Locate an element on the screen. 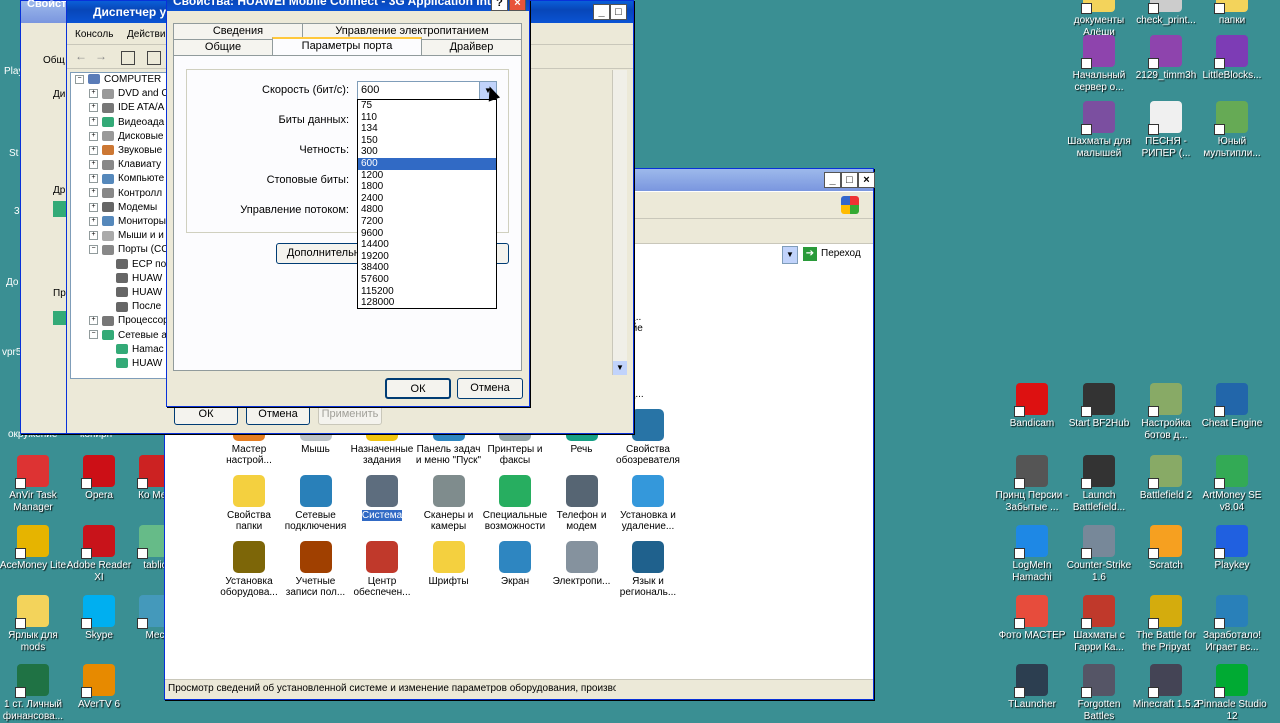 Image resolution: width=1280 pixels, height=723 pixels. properties-icon is located at coordinates (128, 58).